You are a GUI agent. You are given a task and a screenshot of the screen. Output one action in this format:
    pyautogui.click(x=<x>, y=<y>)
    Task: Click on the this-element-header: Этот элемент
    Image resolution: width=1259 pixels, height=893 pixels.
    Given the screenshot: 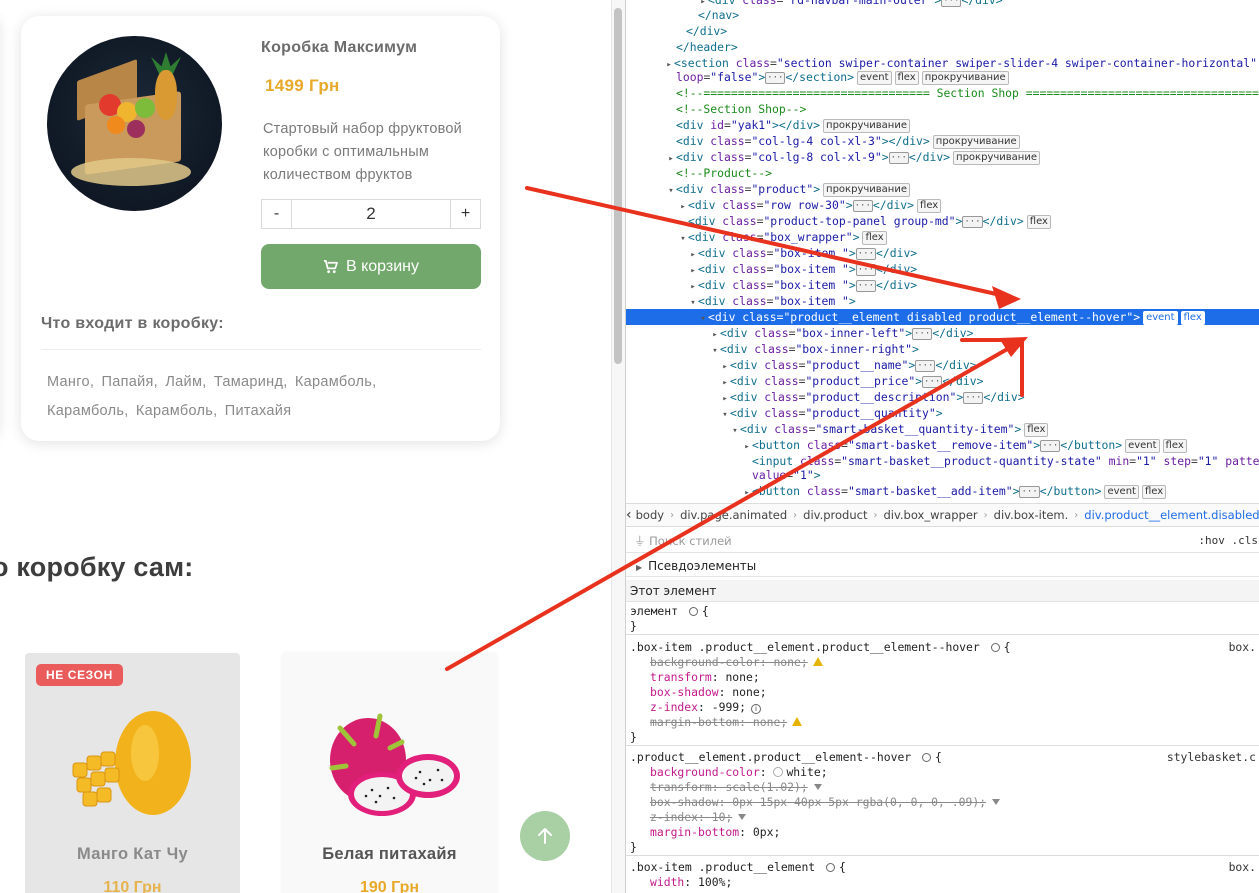 What is the action you would take?
    pyautogui.click(x=942, y=591)
    